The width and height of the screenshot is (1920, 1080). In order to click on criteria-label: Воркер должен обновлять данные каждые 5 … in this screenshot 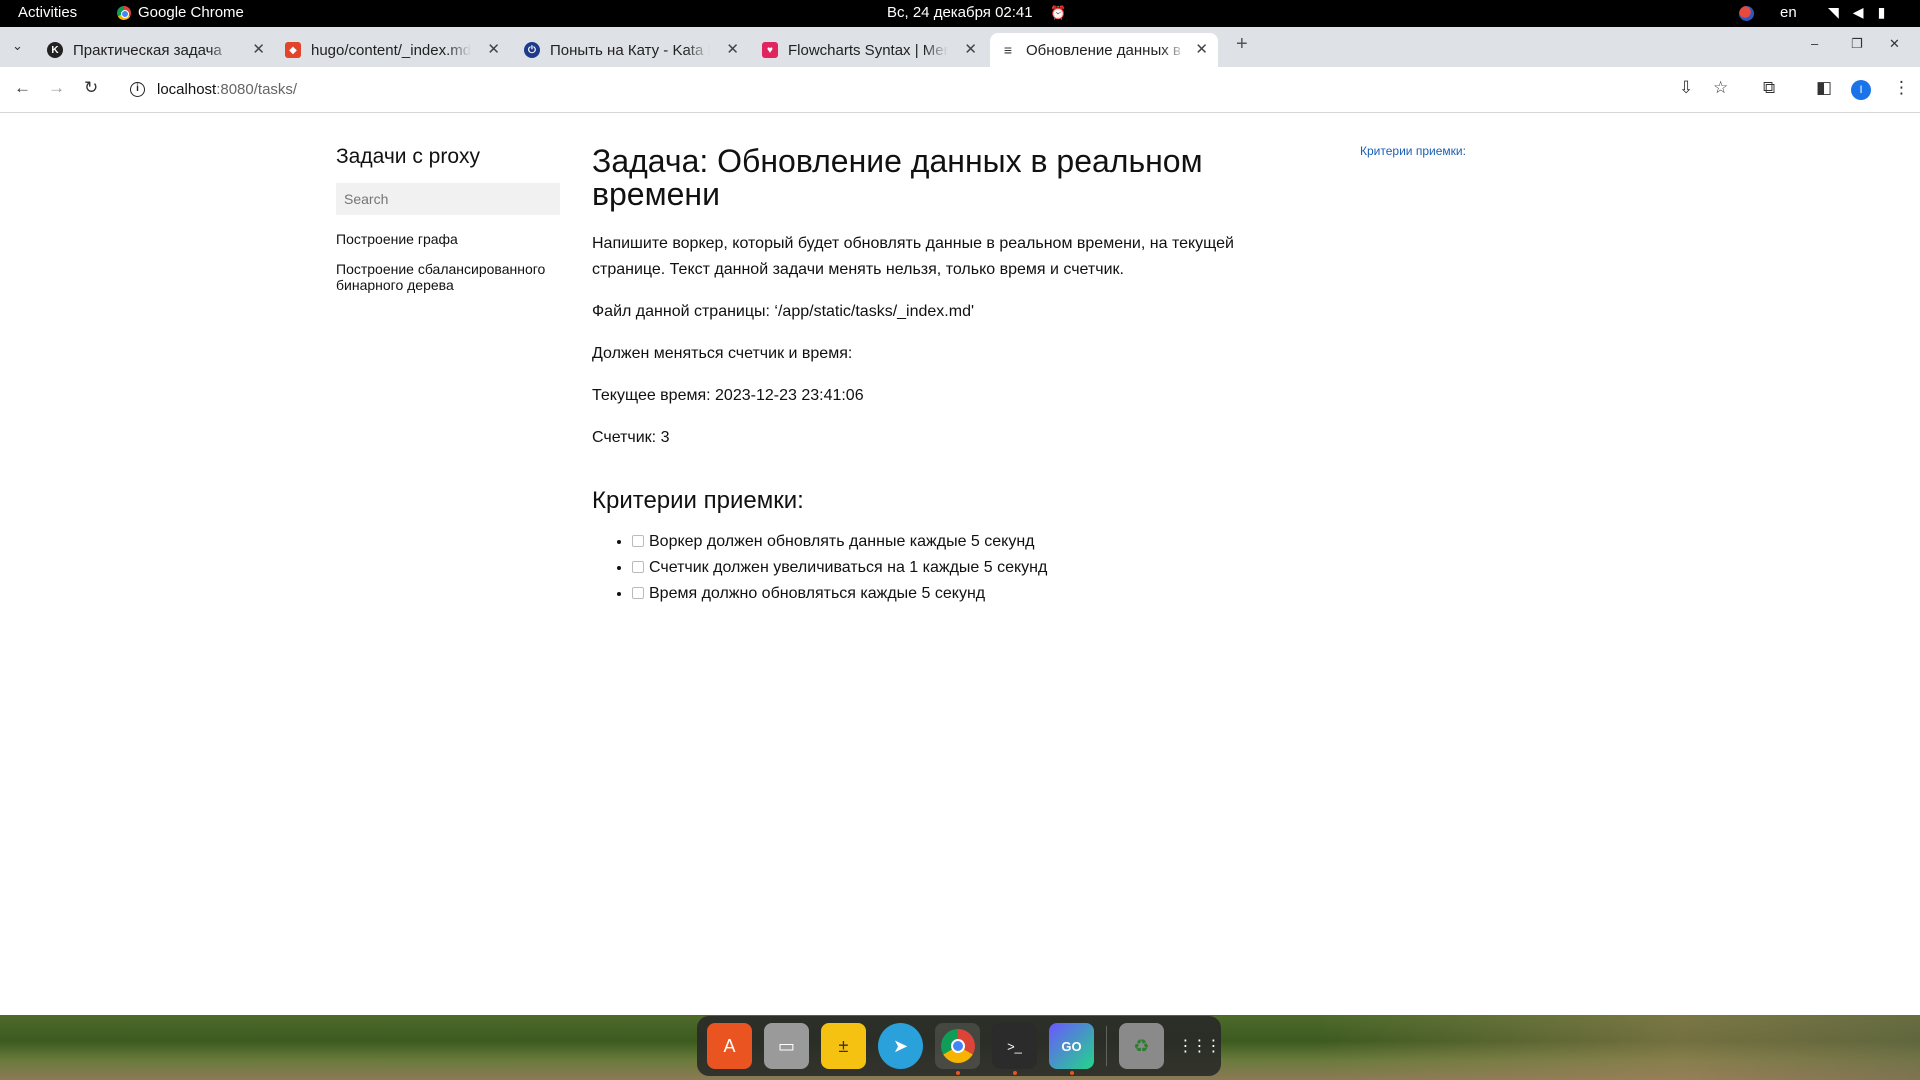, I will do `click(842, 541)`.